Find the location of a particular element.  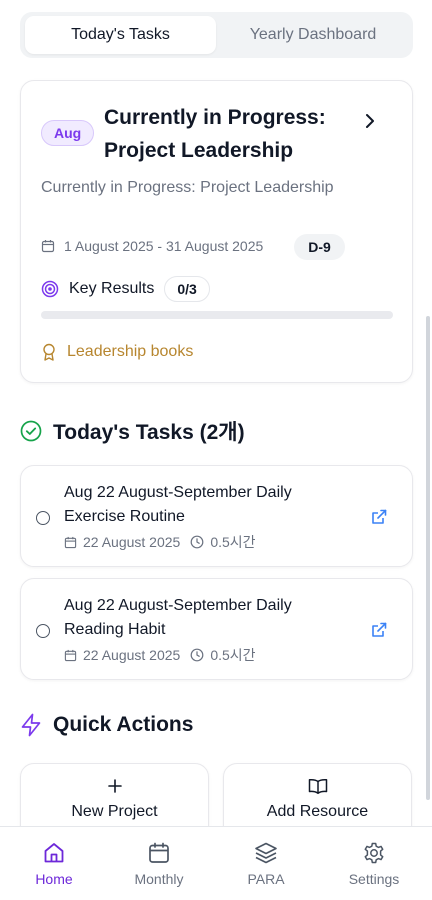

tab-yearly-dashboard: Yearly Dashboard is located at coordinates (313, 35).